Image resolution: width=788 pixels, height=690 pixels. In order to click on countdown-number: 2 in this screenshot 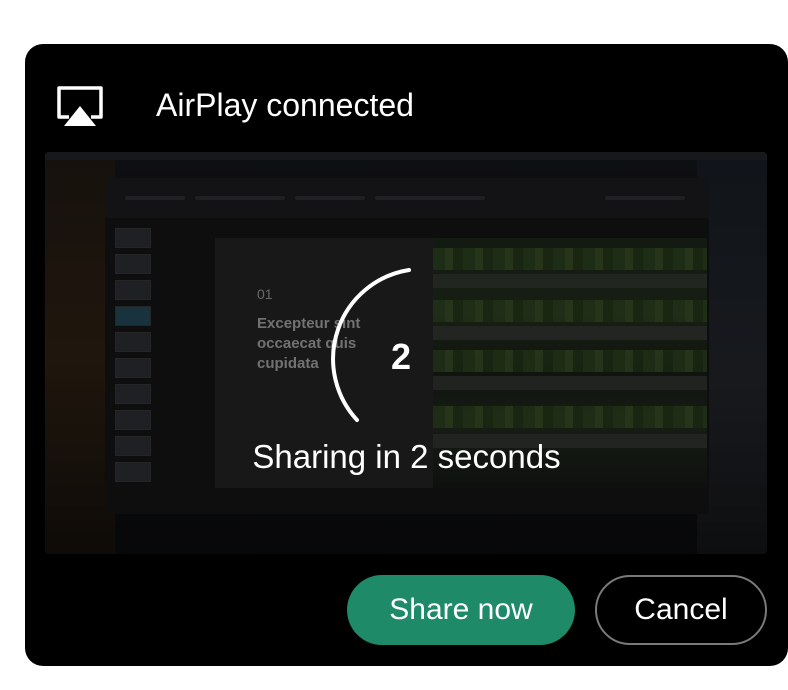, I will do `click(401, 356)`.